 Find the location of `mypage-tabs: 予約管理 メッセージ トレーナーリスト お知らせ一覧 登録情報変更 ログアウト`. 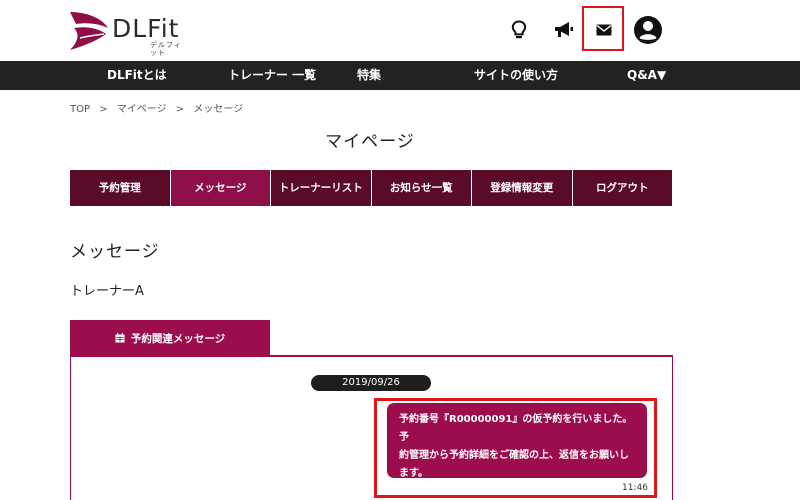

mypage-tabs: 予約管理 メッセージ トレーナーリスト お知らせ一覧 登録情報変更 ログアウト is located at coordinates (371, 188).